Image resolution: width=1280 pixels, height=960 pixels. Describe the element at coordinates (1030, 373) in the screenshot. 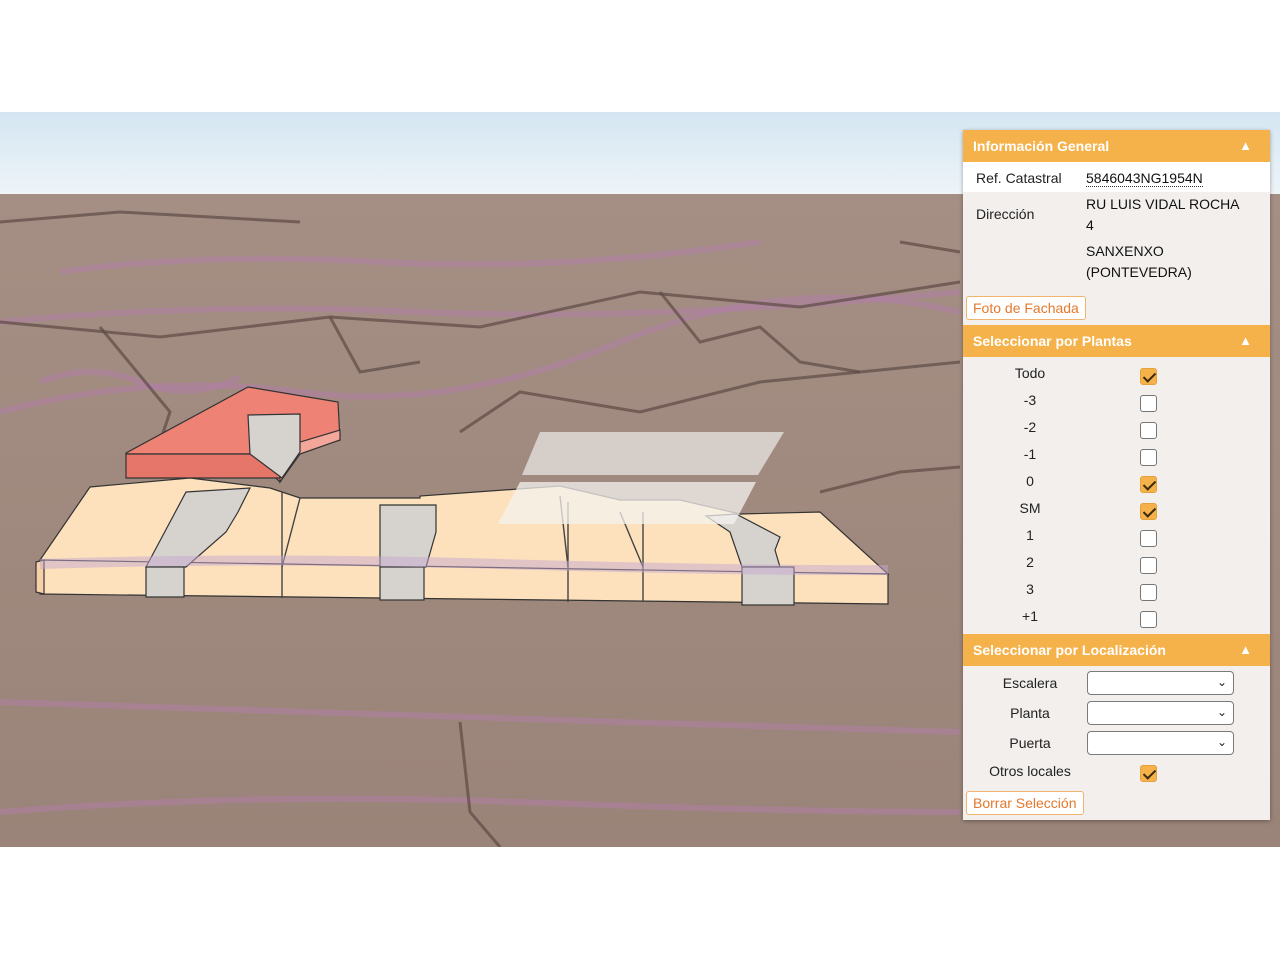

I see `planta-label: Todo` at that location.